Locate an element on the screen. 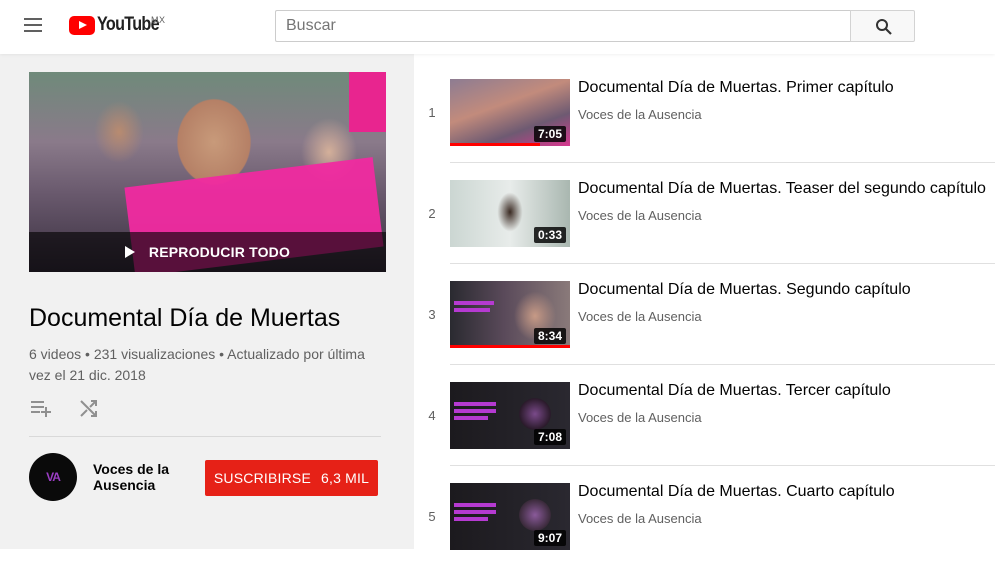  search-button is located at coordinates (882, 26).